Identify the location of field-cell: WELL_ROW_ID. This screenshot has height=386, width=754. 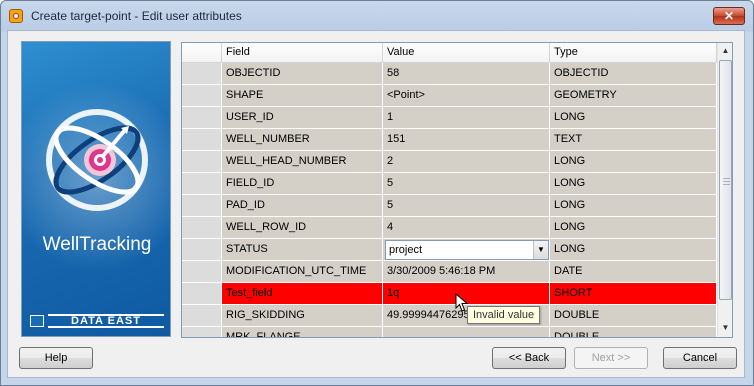
(302, 228).